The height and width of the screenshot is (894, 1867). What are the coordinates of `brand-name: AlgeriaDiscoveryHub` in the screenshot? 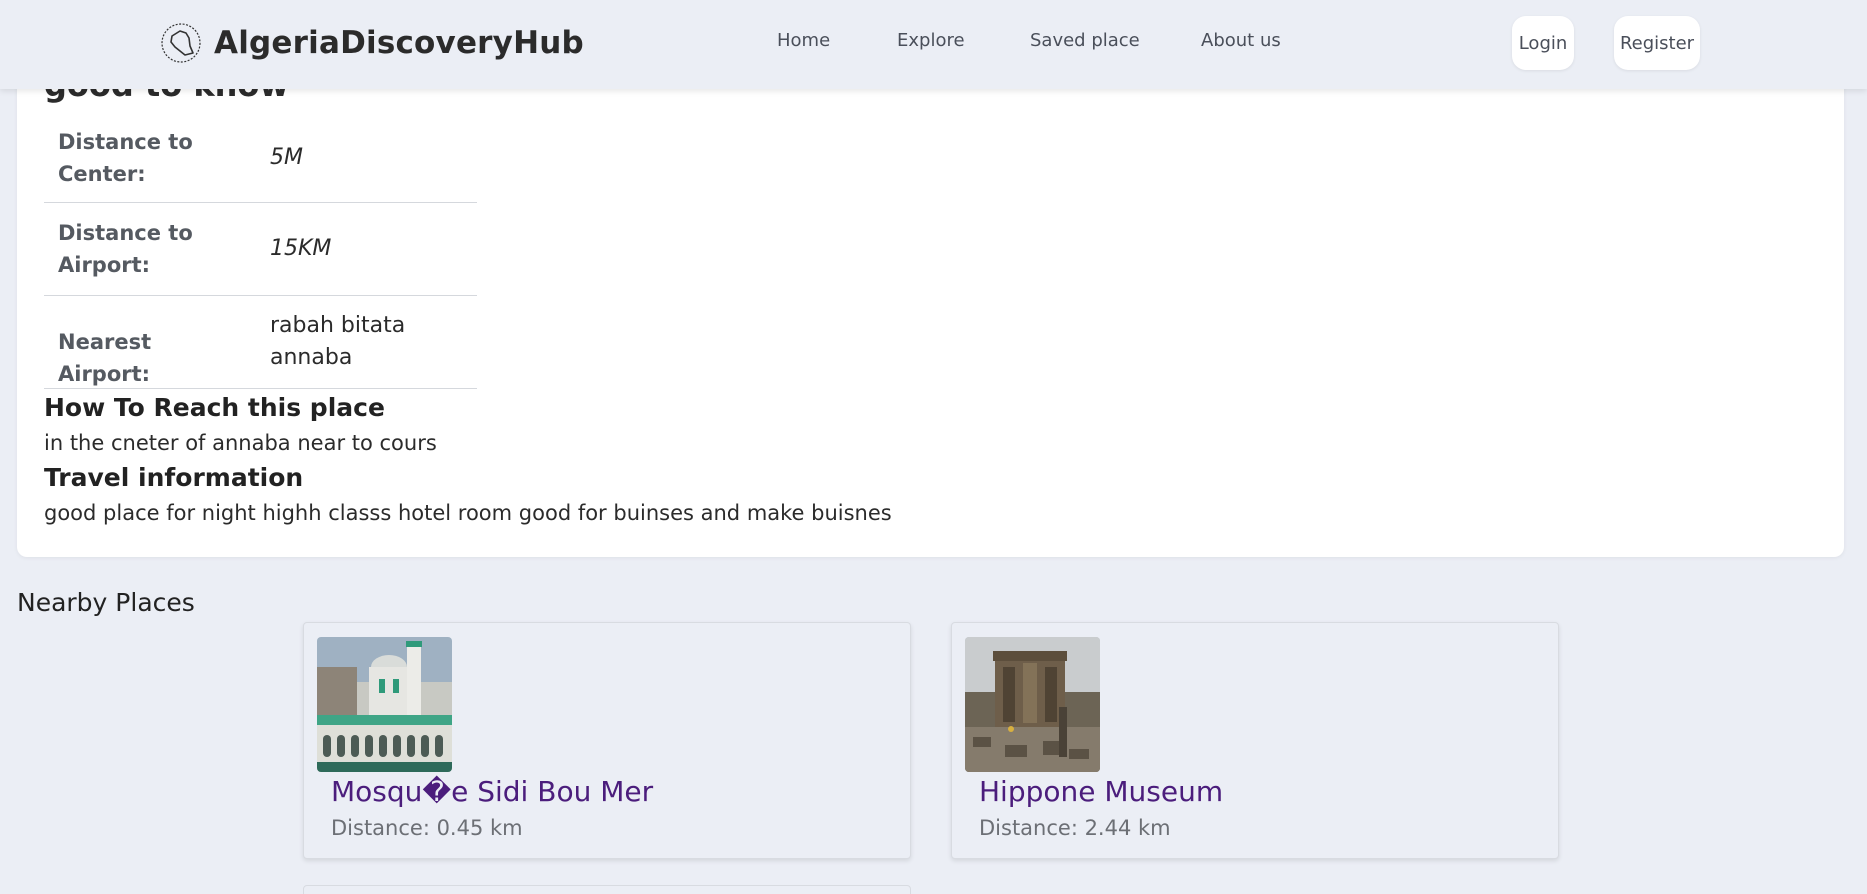 It's located at (399, 43).